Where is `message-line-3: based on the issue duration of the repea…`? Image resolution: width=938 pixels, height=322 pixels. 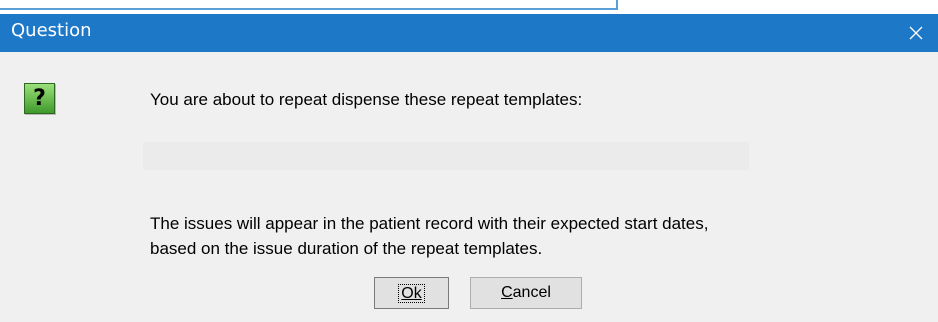
message-line-3: based on the issue duration of the repea… is located at coordinates (346, 248).